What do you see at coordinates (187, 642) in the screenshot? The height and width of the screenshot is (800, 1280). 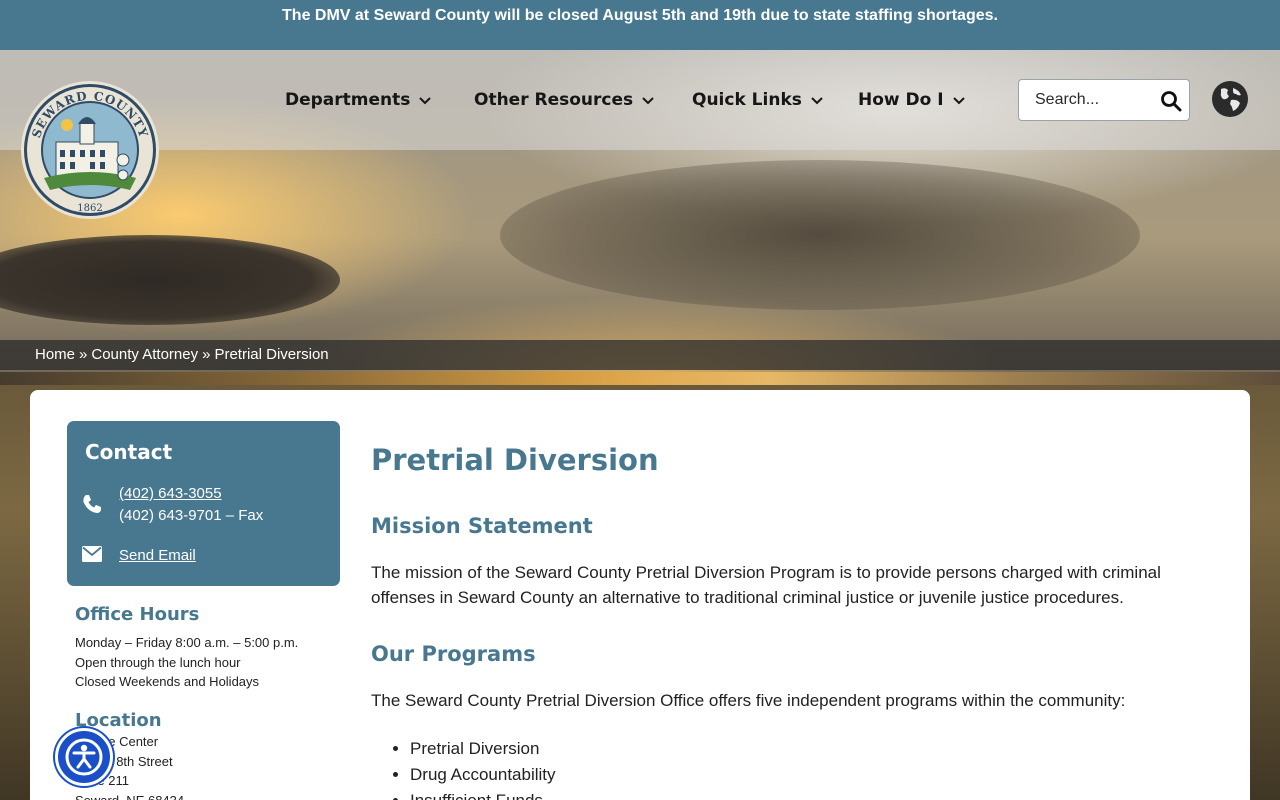 I see `office-hours-line: Monday – Friday 8:00 a.m. – 5:00 p.m.` at bounding box center [187, 642].